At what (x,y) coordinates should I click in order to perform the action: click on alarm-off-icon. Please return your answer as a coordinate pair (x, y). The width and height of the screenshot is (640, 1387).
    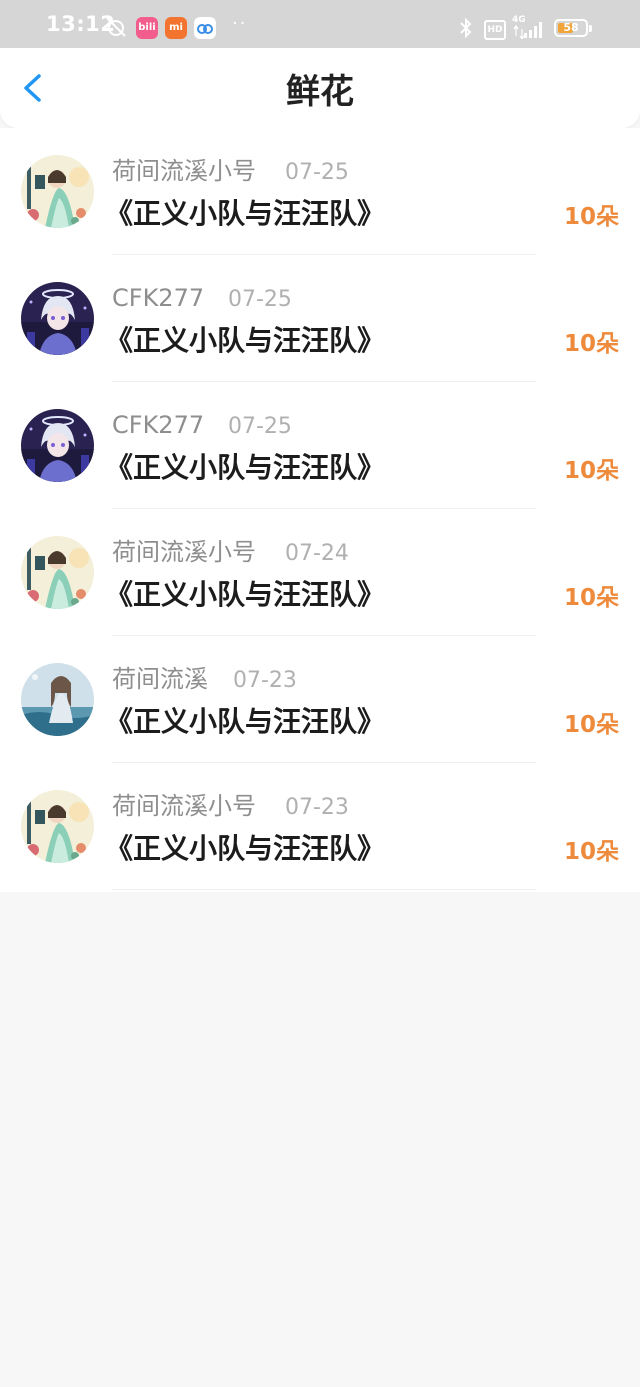
    Looking at the image, I should click on (116, 29).